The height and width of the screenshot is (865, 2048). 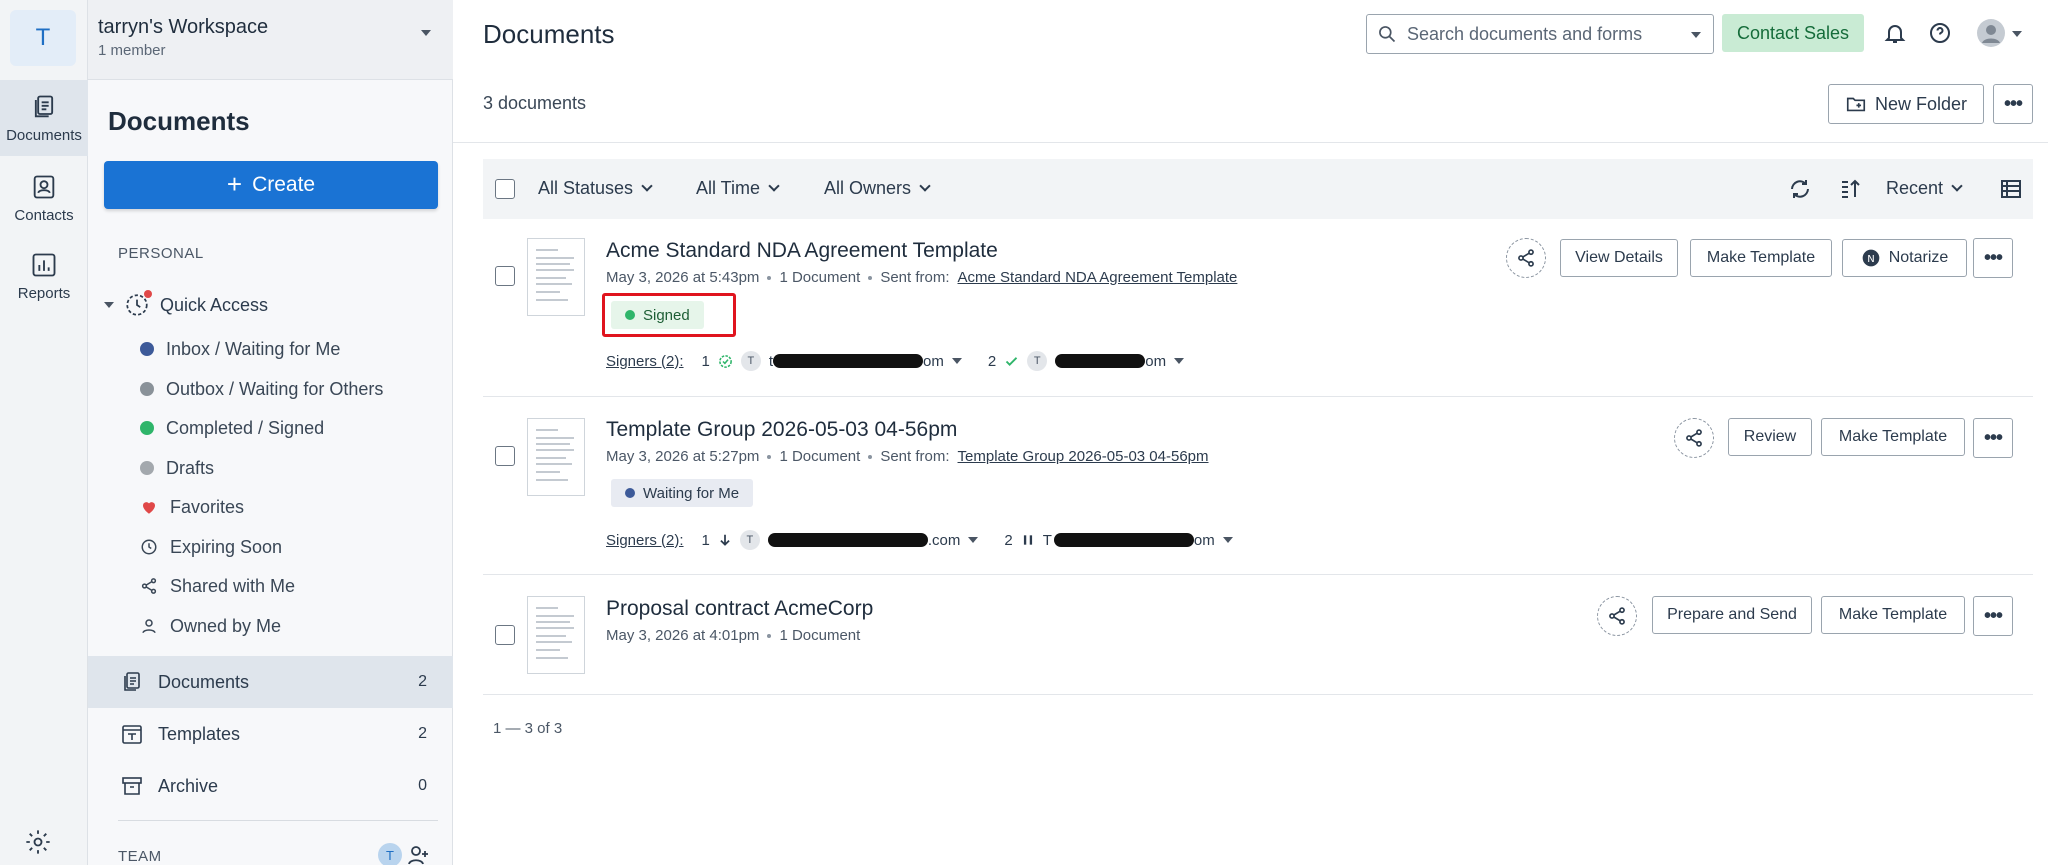 What do you see at coordinates (733, 635) in the screenshot?
I see `document-meta: May 3, 2026 at 4:01pm 1 Document` at bounding box center [733, 635].